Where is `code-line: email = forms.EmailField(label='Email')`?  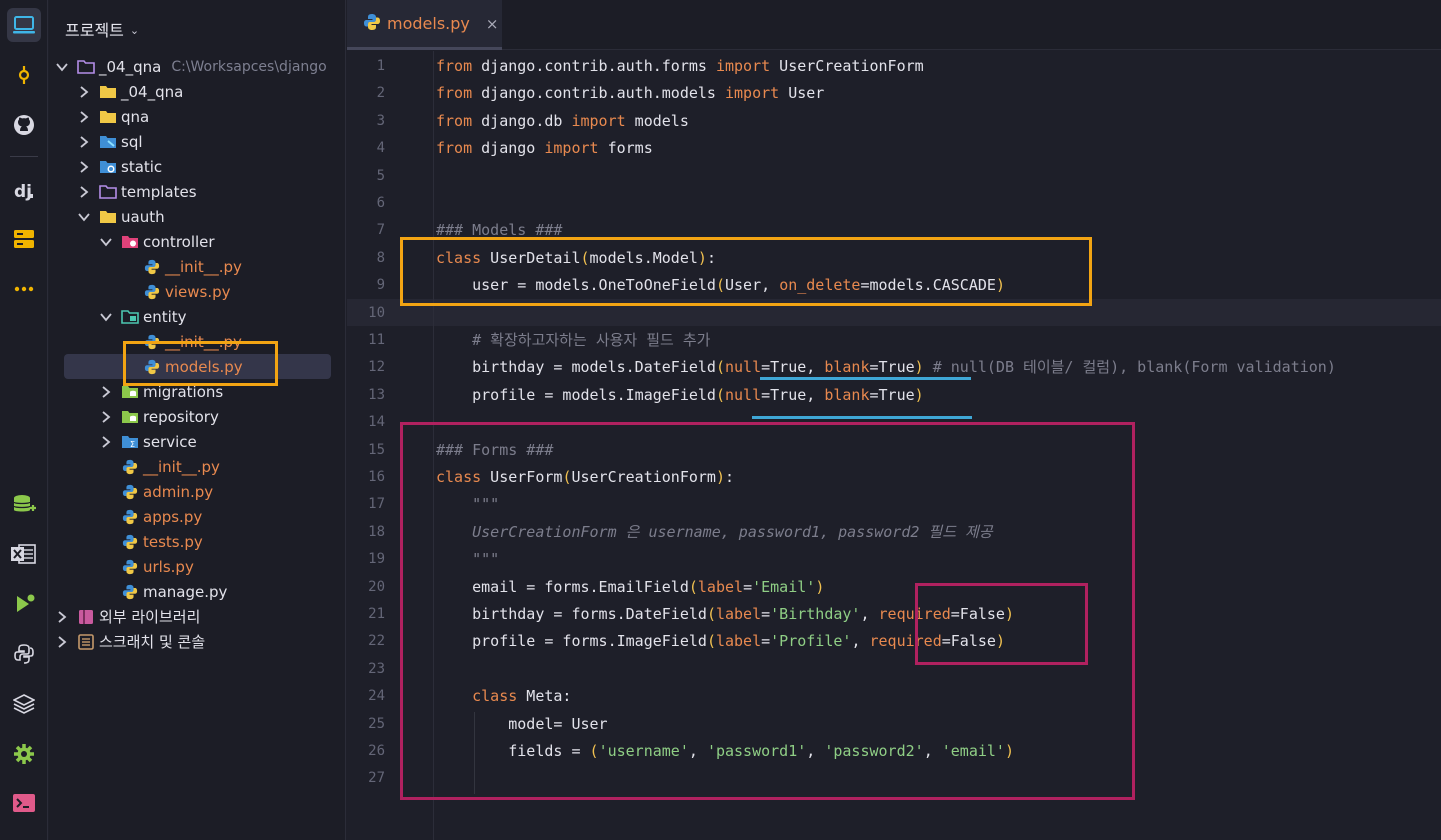 code-line: email = forms.EmailField(label='Email') is located at coordinates (938, 587).